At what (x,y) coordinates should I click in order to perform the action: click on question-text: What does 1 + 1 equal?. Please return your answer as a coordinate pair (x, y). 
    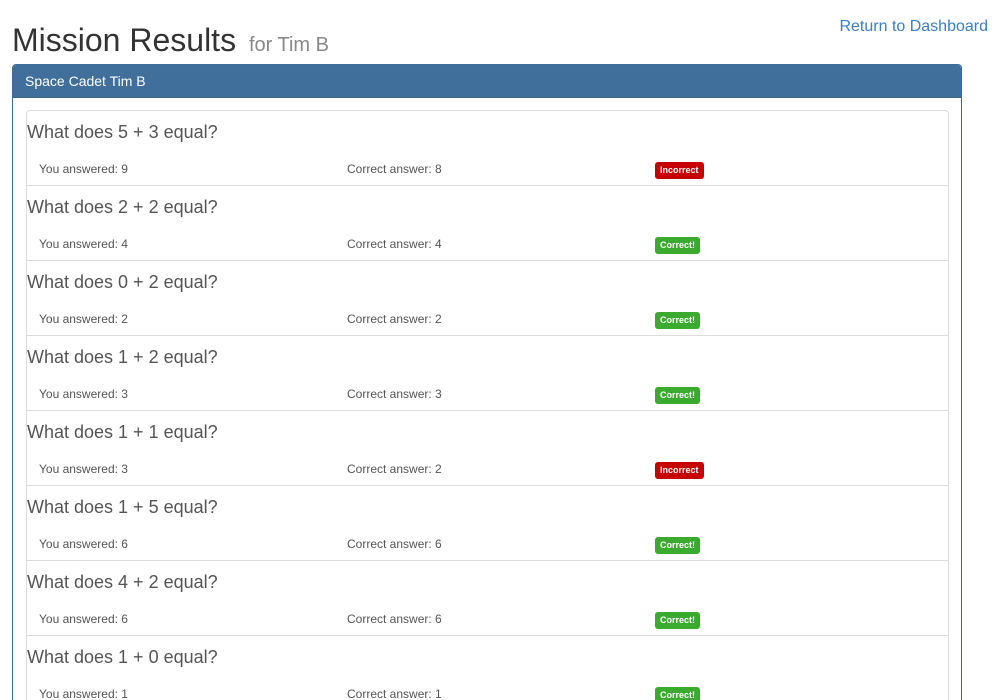
    Looking at the image, I should click on (122, 432).